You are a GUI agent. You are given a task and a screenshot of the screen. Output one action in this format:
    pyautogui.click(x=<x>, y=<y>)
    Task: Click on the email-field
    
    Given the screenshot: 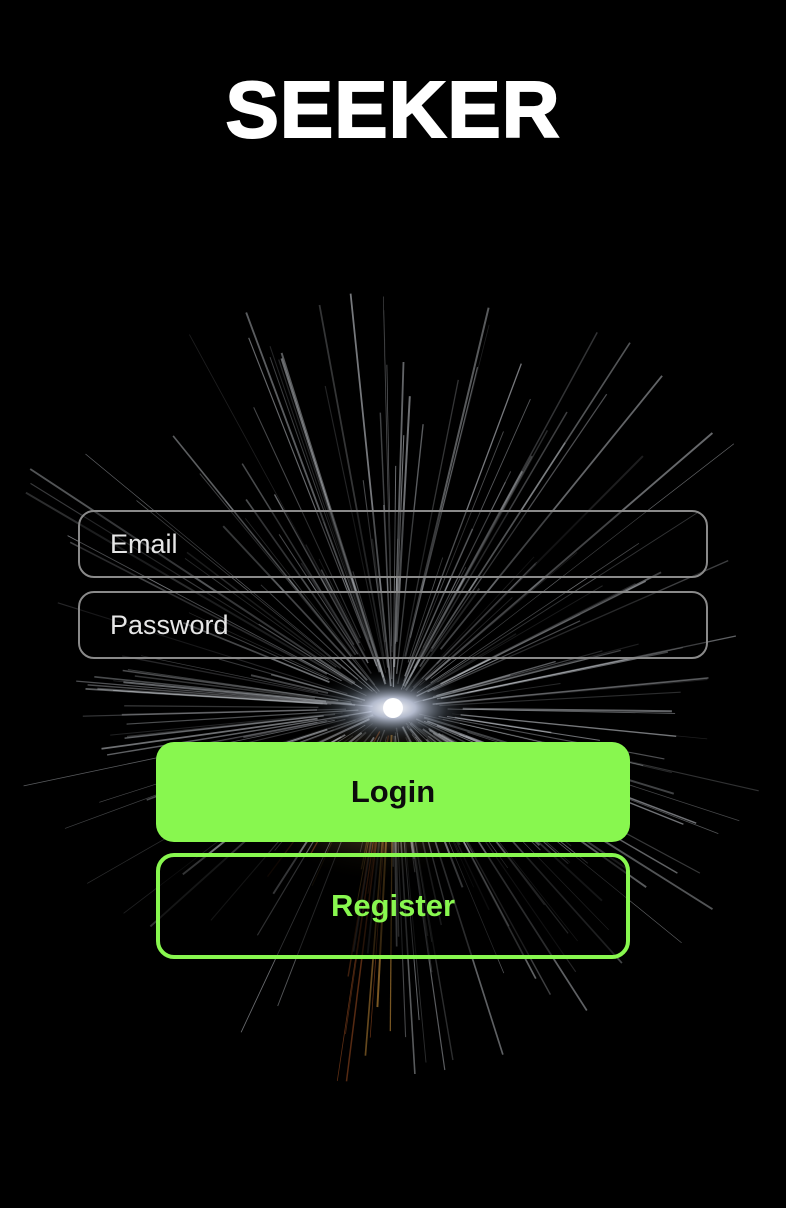 What is the action you would take?
    pyautogui.click(x=393, y=544)
    